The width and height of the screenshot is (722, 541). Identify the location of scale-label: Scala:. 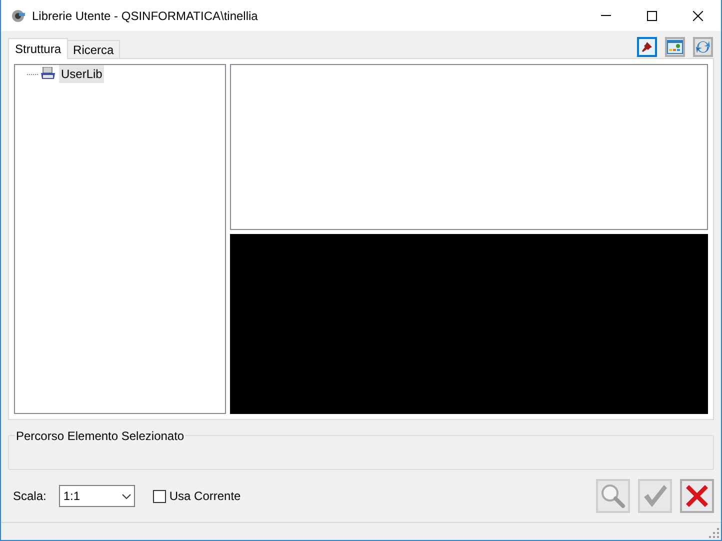
(29, 496).